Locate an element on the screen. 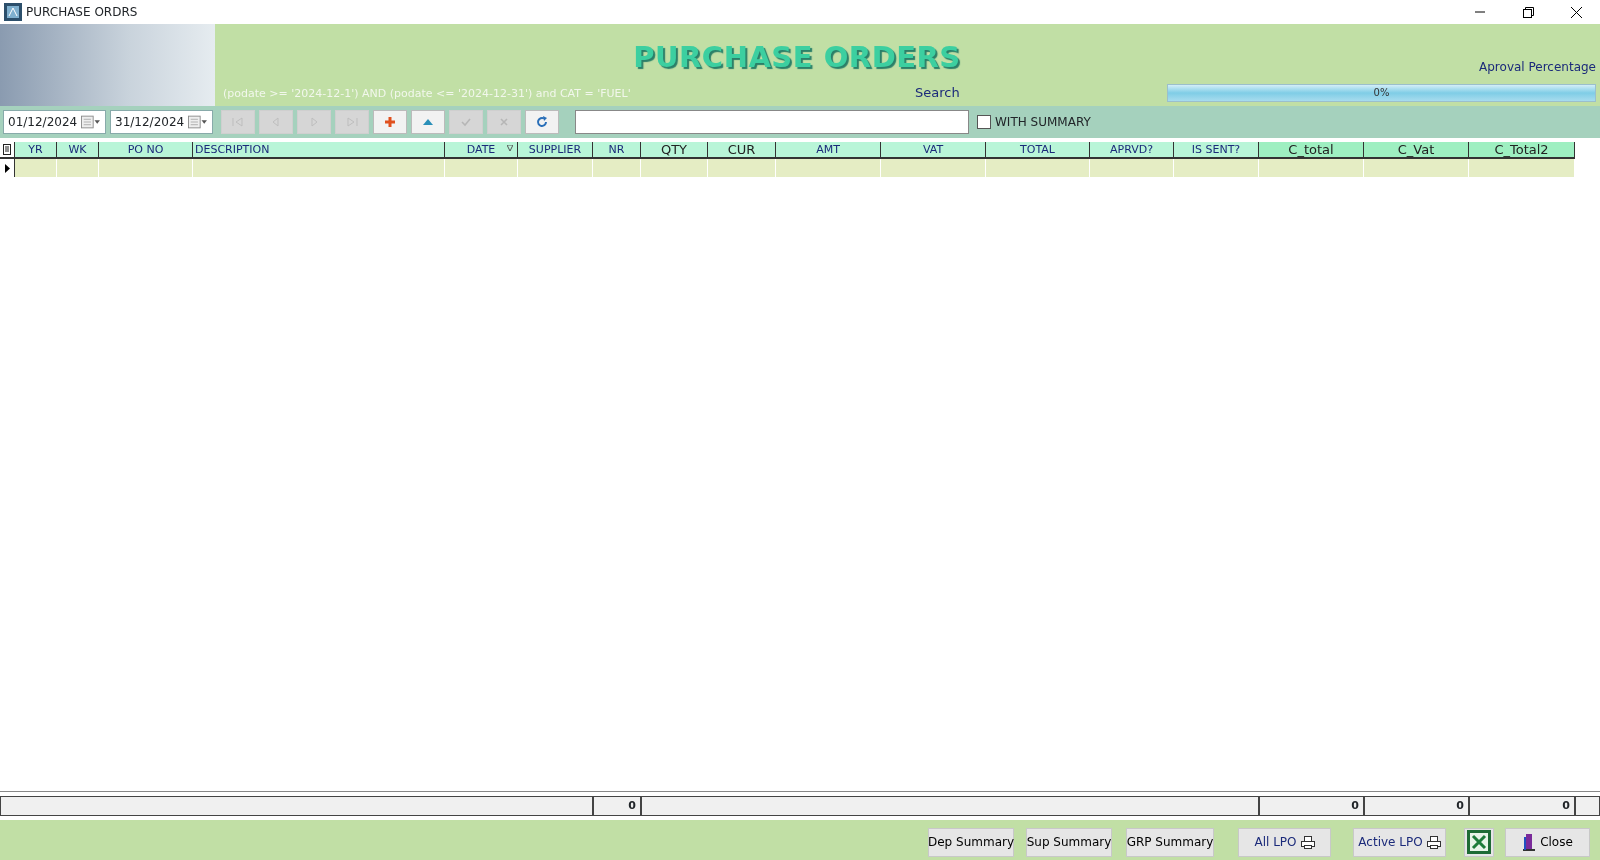 Image resolution: width=1600 pixels, height=860 pixels. excel-button is located at coordinates (1479, 842).